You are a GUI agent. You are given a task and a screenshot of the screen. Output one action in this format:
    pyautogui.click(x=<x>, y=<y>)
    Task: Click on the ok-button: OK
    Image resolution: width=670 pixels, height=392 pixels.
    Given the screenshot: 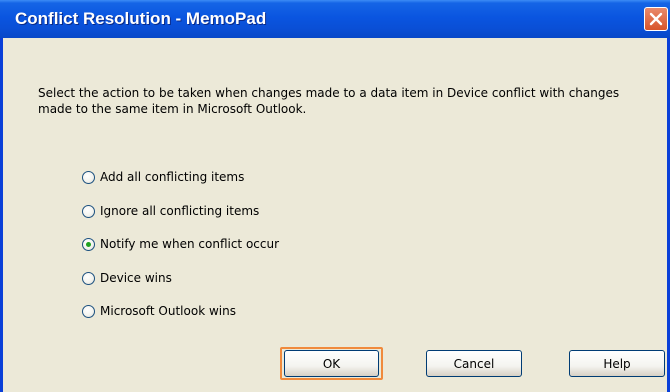 What is the action you would take?
    pyautogui.click(x=331, y=363)
    